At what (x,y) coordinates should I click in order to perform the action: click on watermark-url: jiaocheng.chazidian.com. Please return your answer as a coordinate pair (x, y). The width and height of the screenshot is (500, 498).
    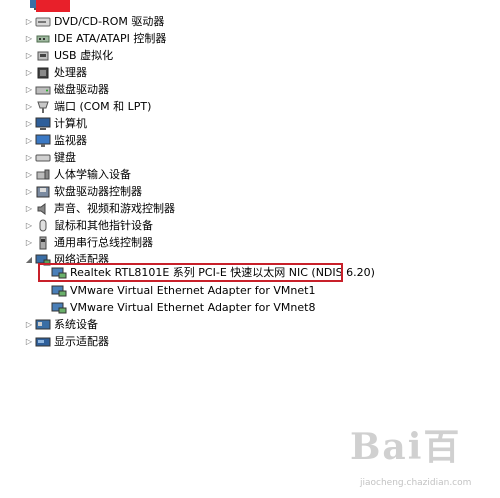
    Looking at the image, I should click on (416, 483).